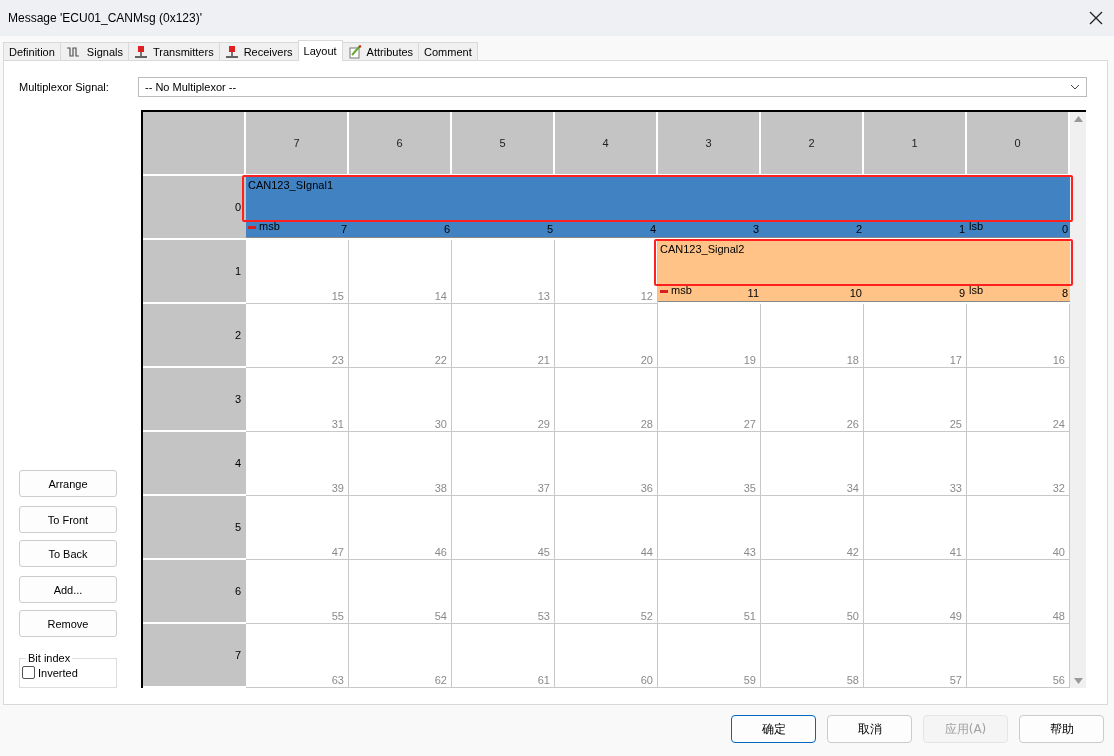 The height and width of the screenshot is (756, 1114). What do you see at coordinates (749, 680) in the screenshot?
I see `bit-number: 59` at bounding box center [749, 680].